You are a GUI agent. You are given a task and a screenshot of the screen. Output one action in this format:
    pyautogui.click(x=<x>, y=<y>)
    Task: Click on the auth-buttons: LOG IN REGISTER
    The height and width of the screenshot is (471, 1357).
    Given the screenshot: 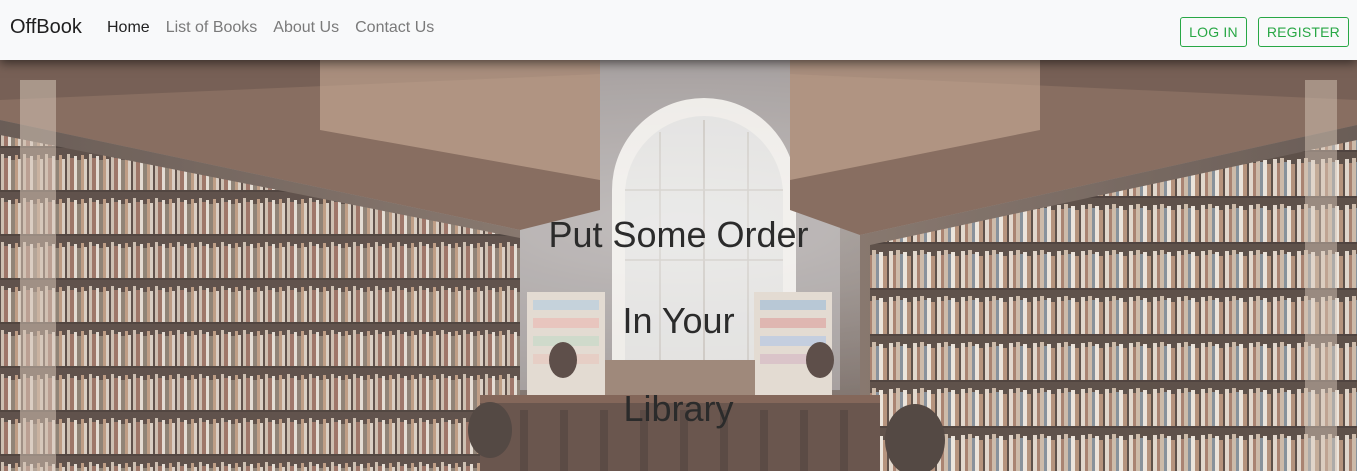 What is the action you would take?
    pyautogui.click(x=1264, y=32)
    